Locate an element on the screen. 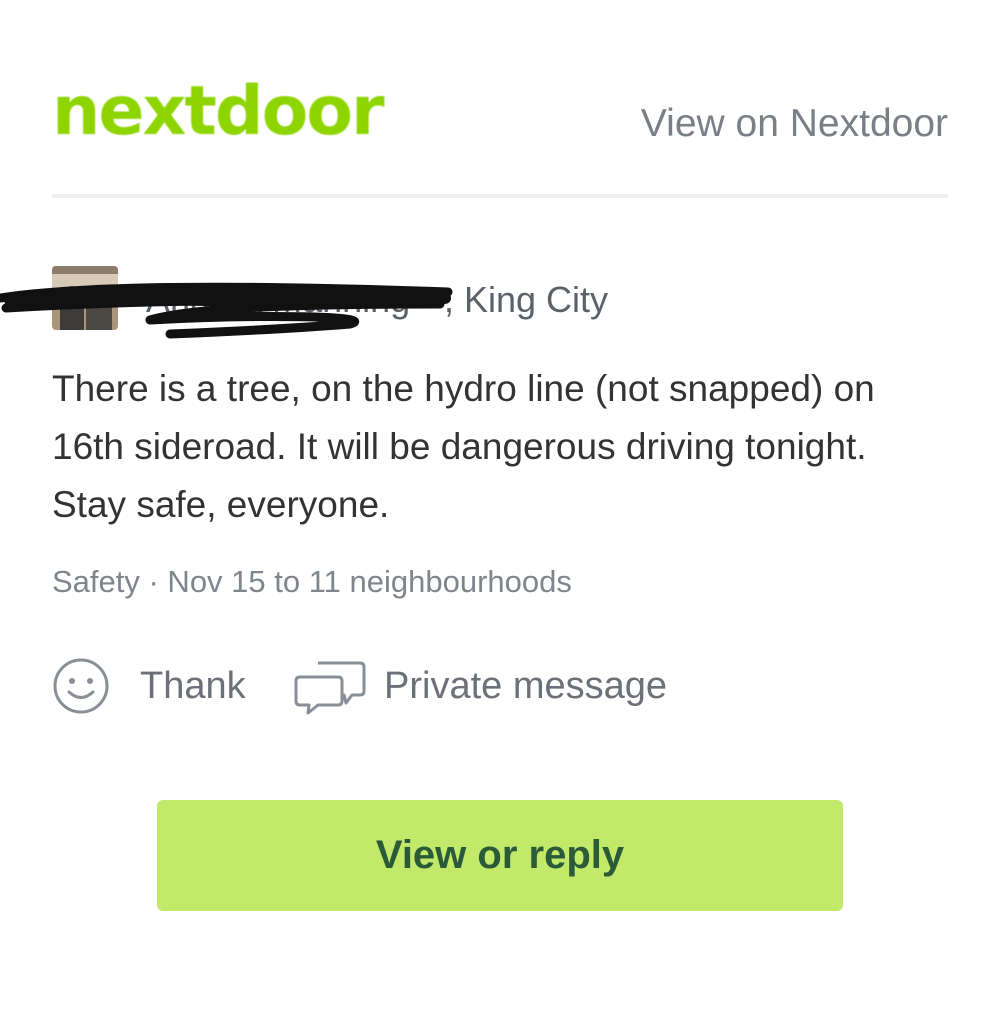  private-message-label: Private message is located at coordinates (526, 686).